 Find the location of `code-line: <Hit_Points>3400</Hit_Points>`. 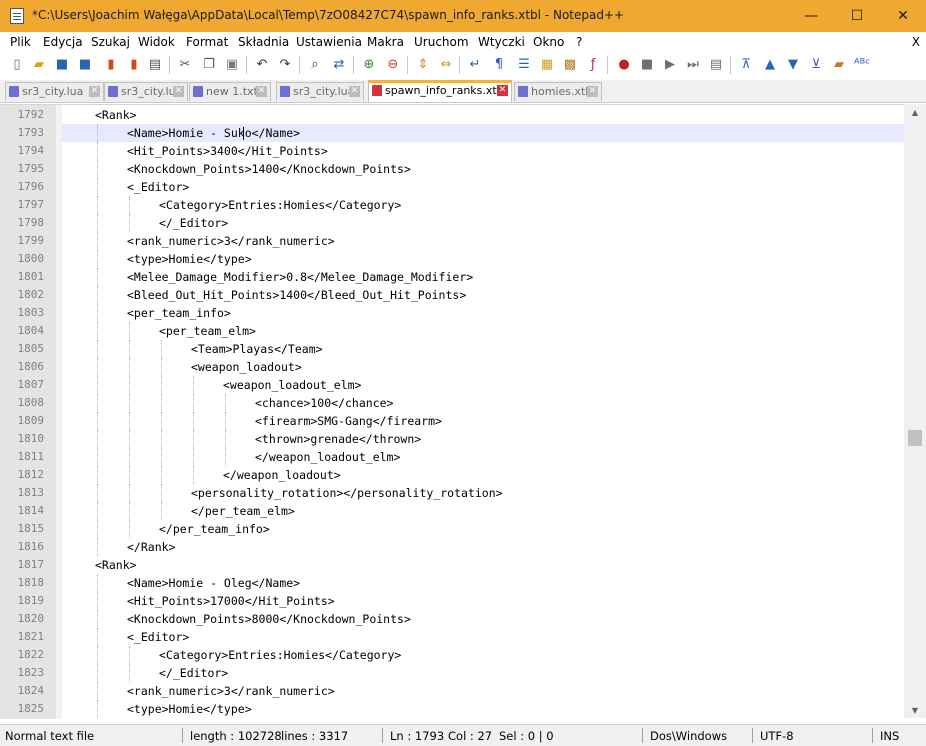

code-line: <Hit_Points>3400</Hit_Points> is located at coordinates (483, 151).